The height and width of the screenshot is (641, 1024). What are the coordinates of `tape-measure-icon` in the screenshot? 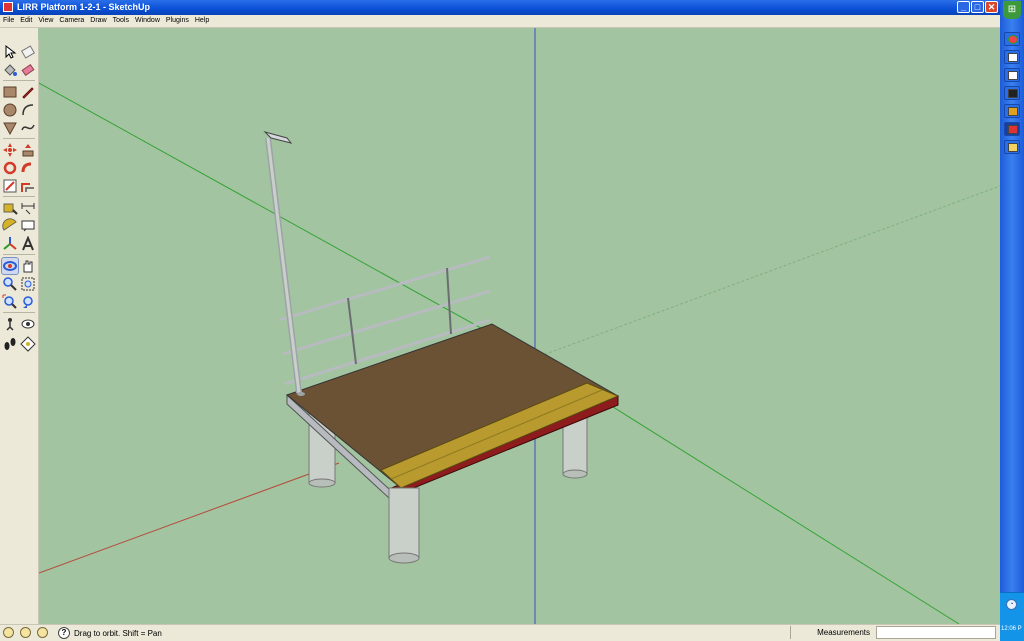 It's located at (10, 208).